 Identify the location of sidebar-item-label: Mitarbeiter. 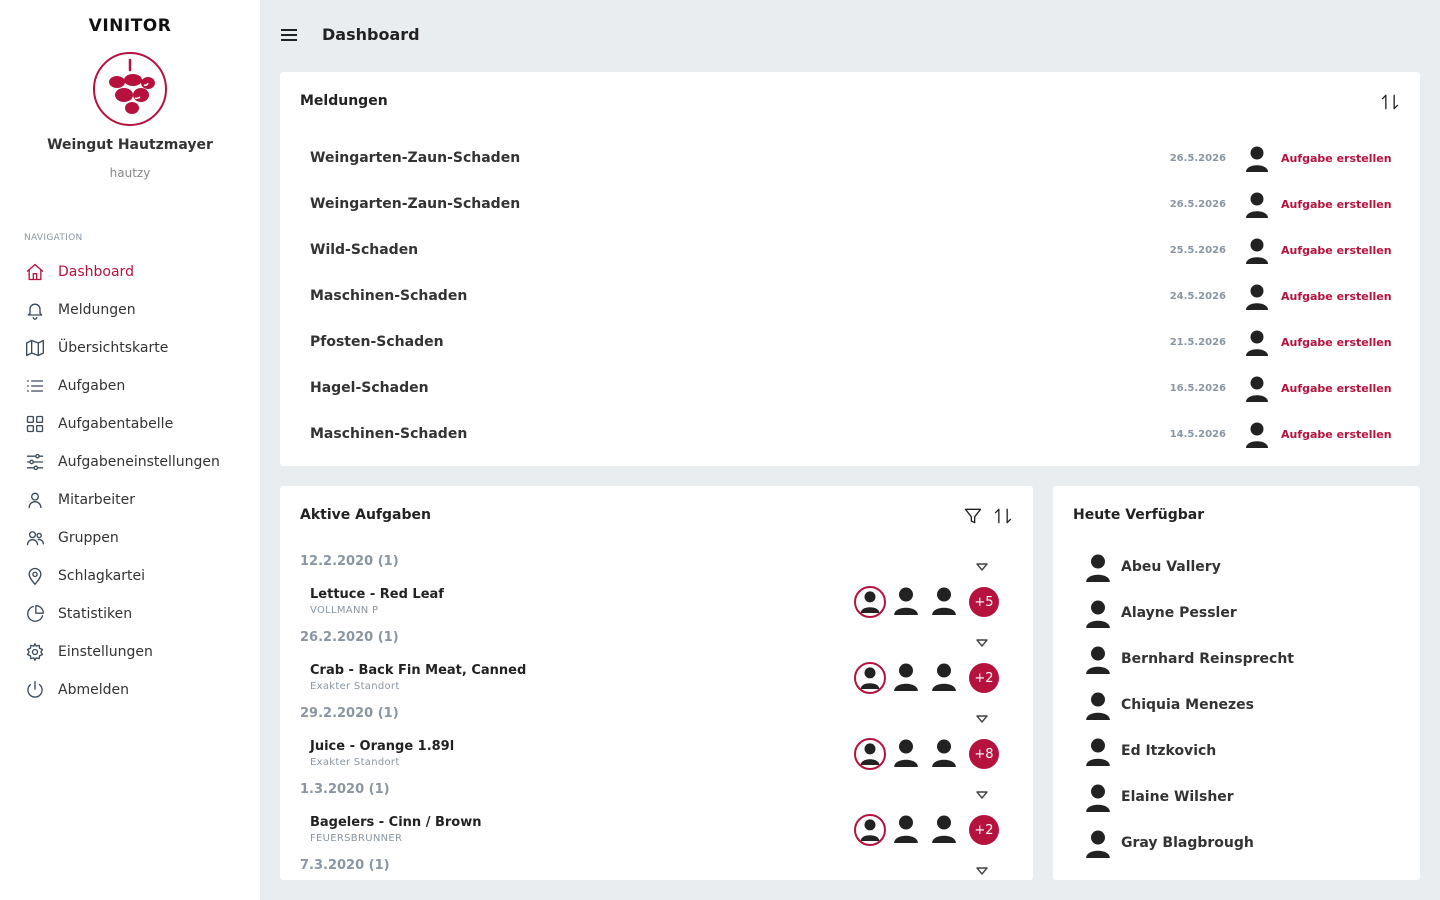
(97, 500).